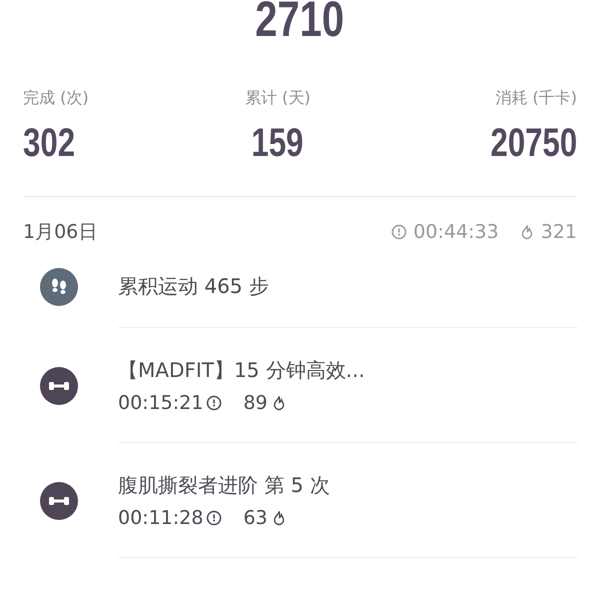 This screenshot has height=600, width=600. What do you see at coordinates (60, 232) in the screenshot?
I see `date-label: 1月06日` at bounding box center [60, 232].